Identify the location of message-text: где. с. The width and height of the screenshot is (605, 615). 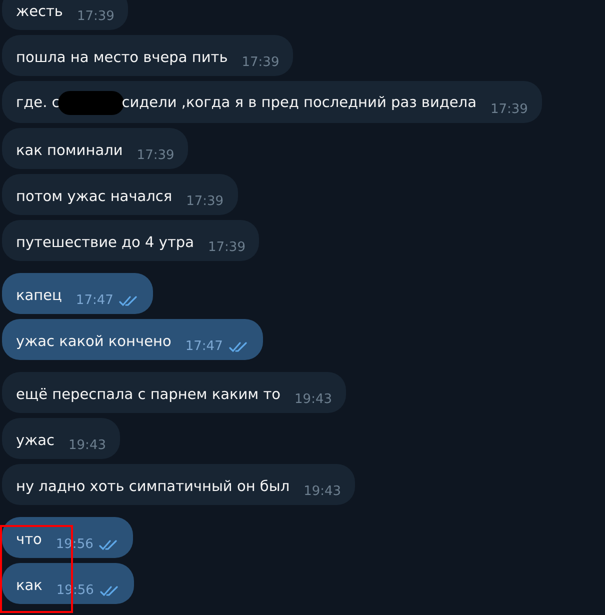
(38, 103).